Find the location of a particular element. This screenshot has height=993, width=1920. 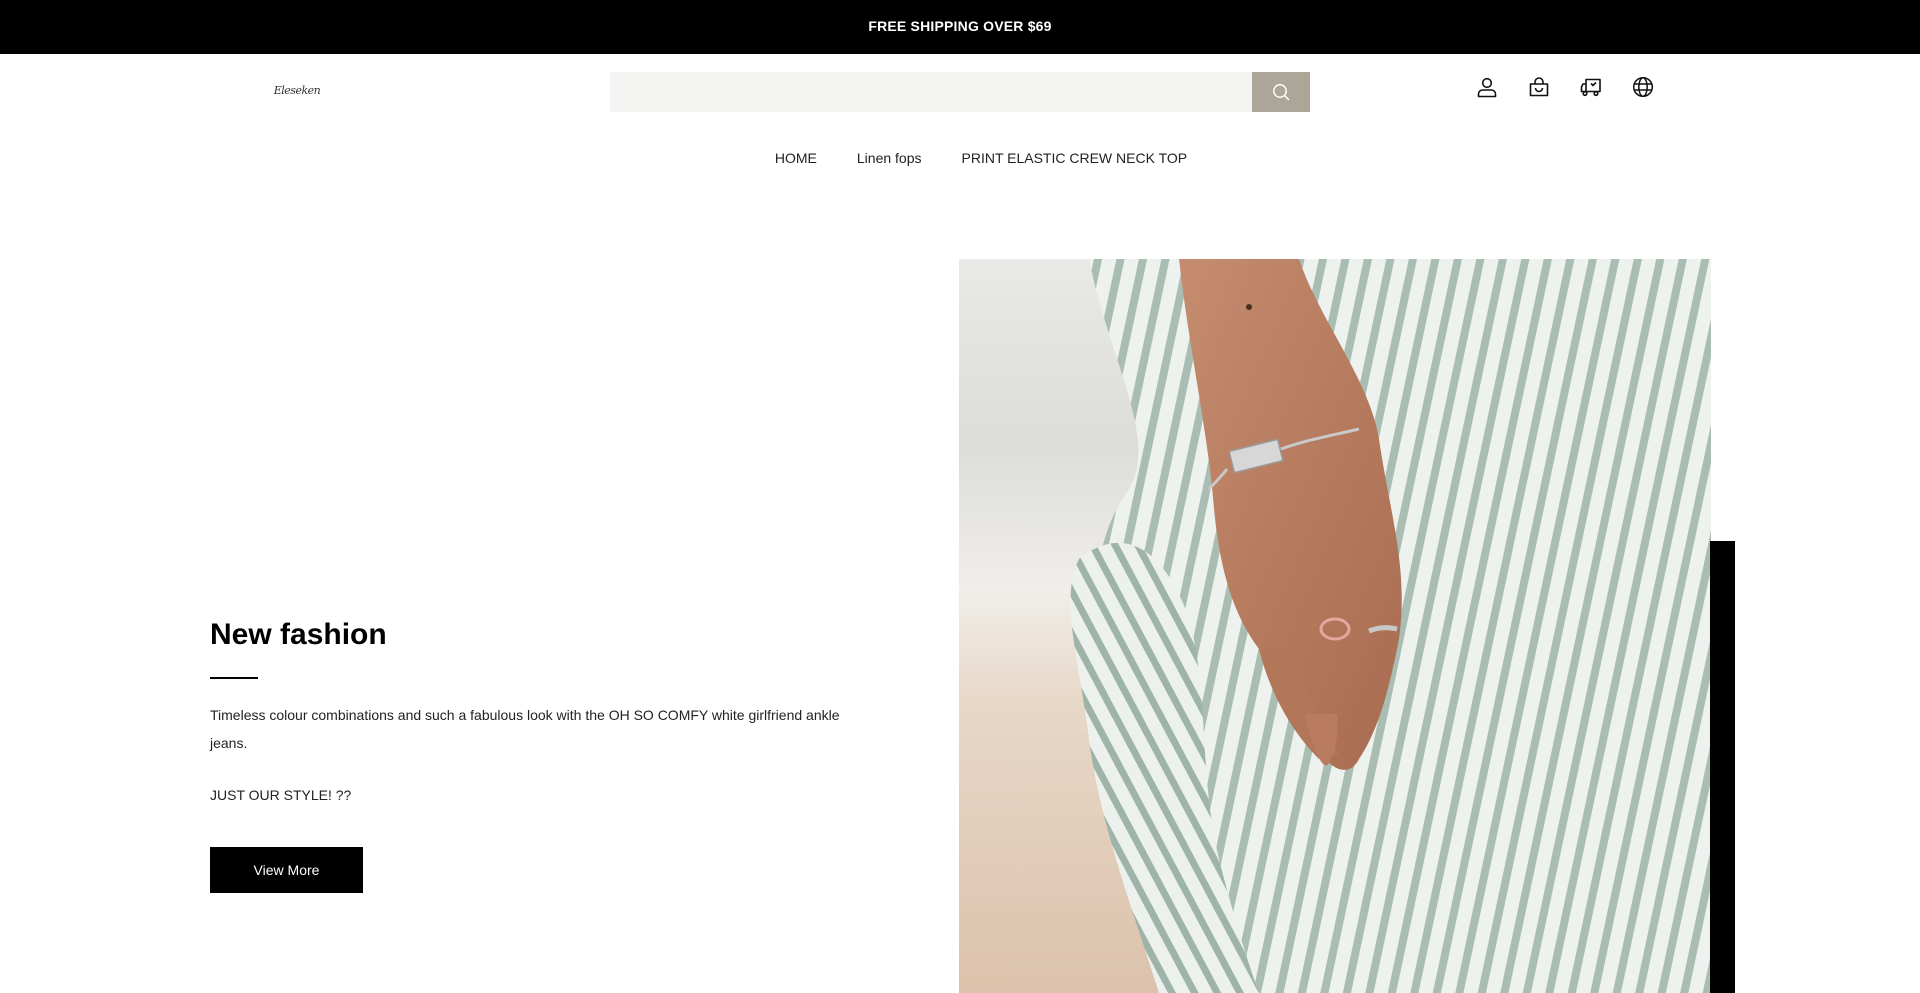

nav-item-home: HOME is located at coordinates (796, 158).